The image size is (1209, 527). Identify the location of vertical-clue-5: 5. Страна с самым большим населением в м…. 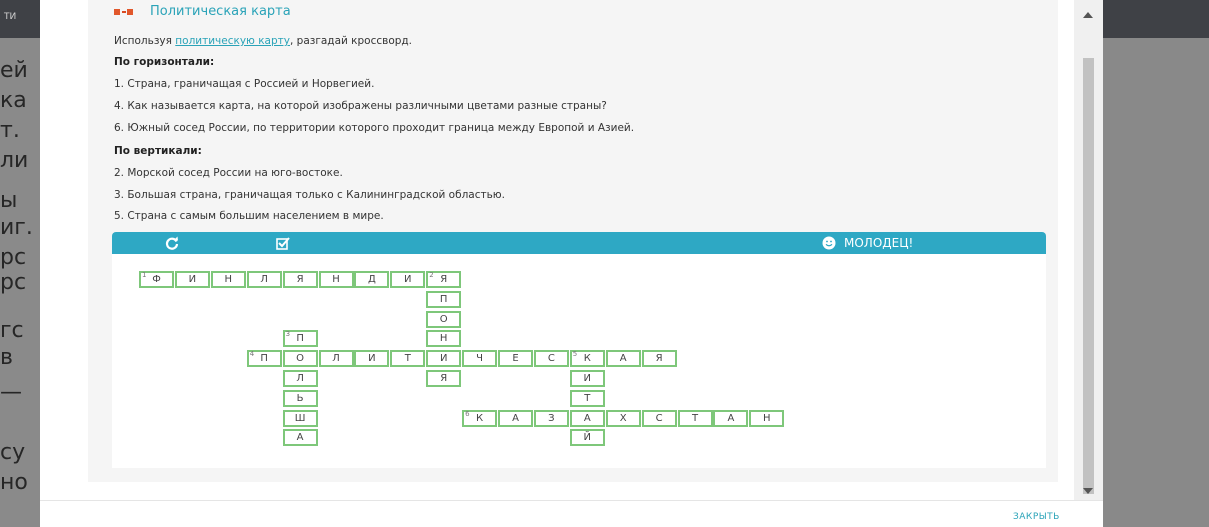
(249, 216).